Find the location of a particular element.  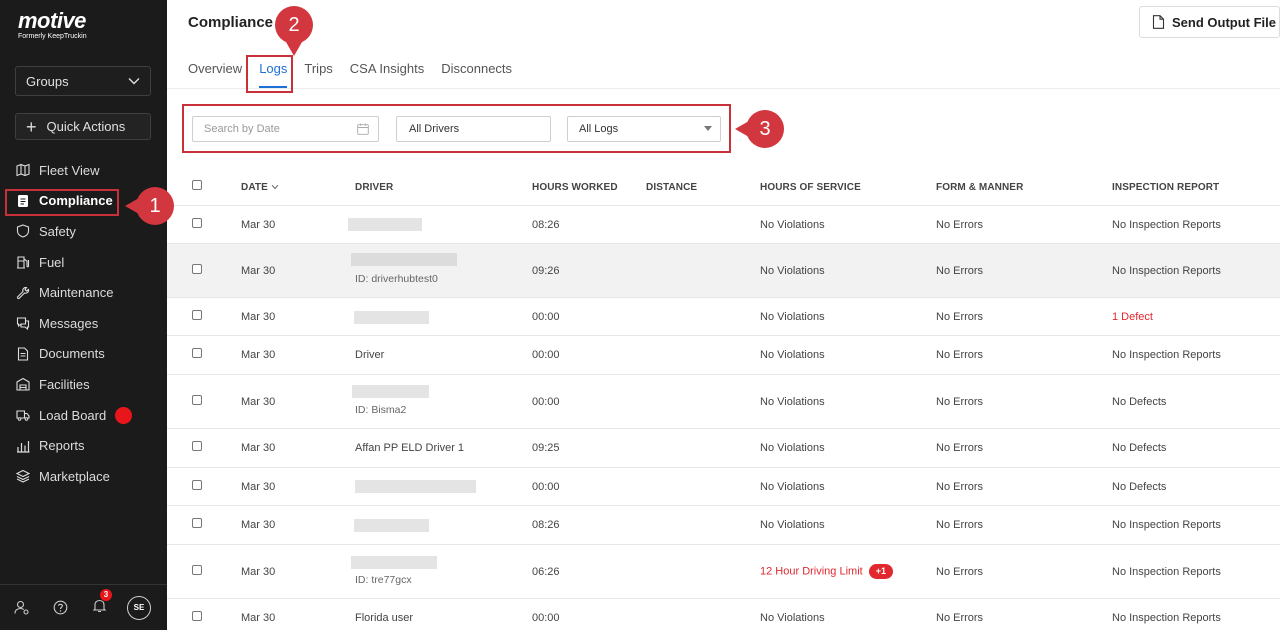

row-hours-worked: 09:25 is located at coordinates (546, 448).